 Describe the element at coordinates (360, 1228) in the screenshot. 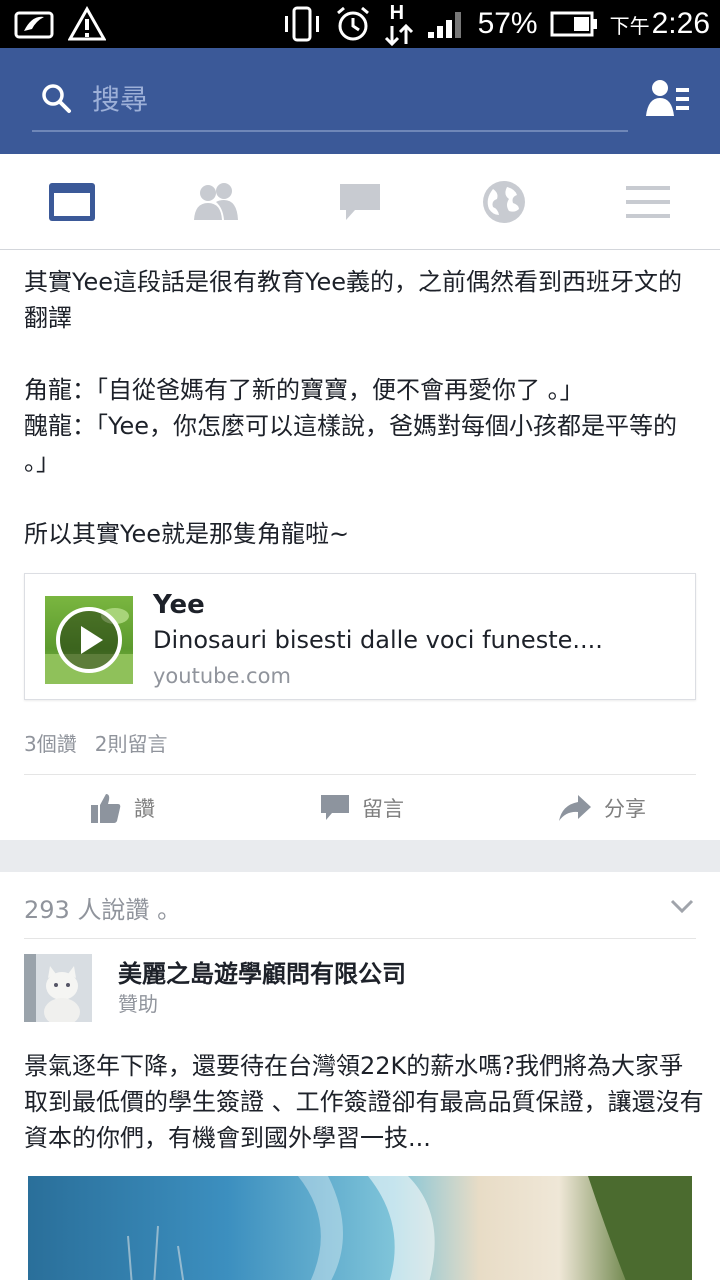

I see `ad-image` at that location.